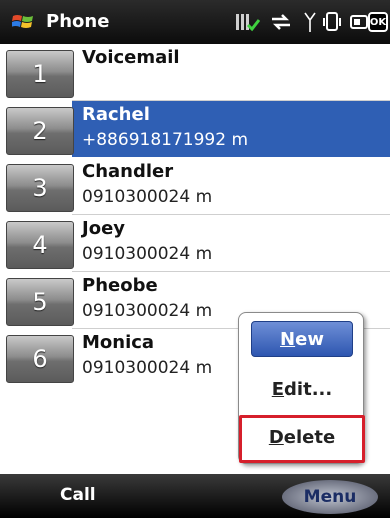 This screenshot has width=390, height=518. I want to click on menu-softkey-label: Menu, so click(330, 497).